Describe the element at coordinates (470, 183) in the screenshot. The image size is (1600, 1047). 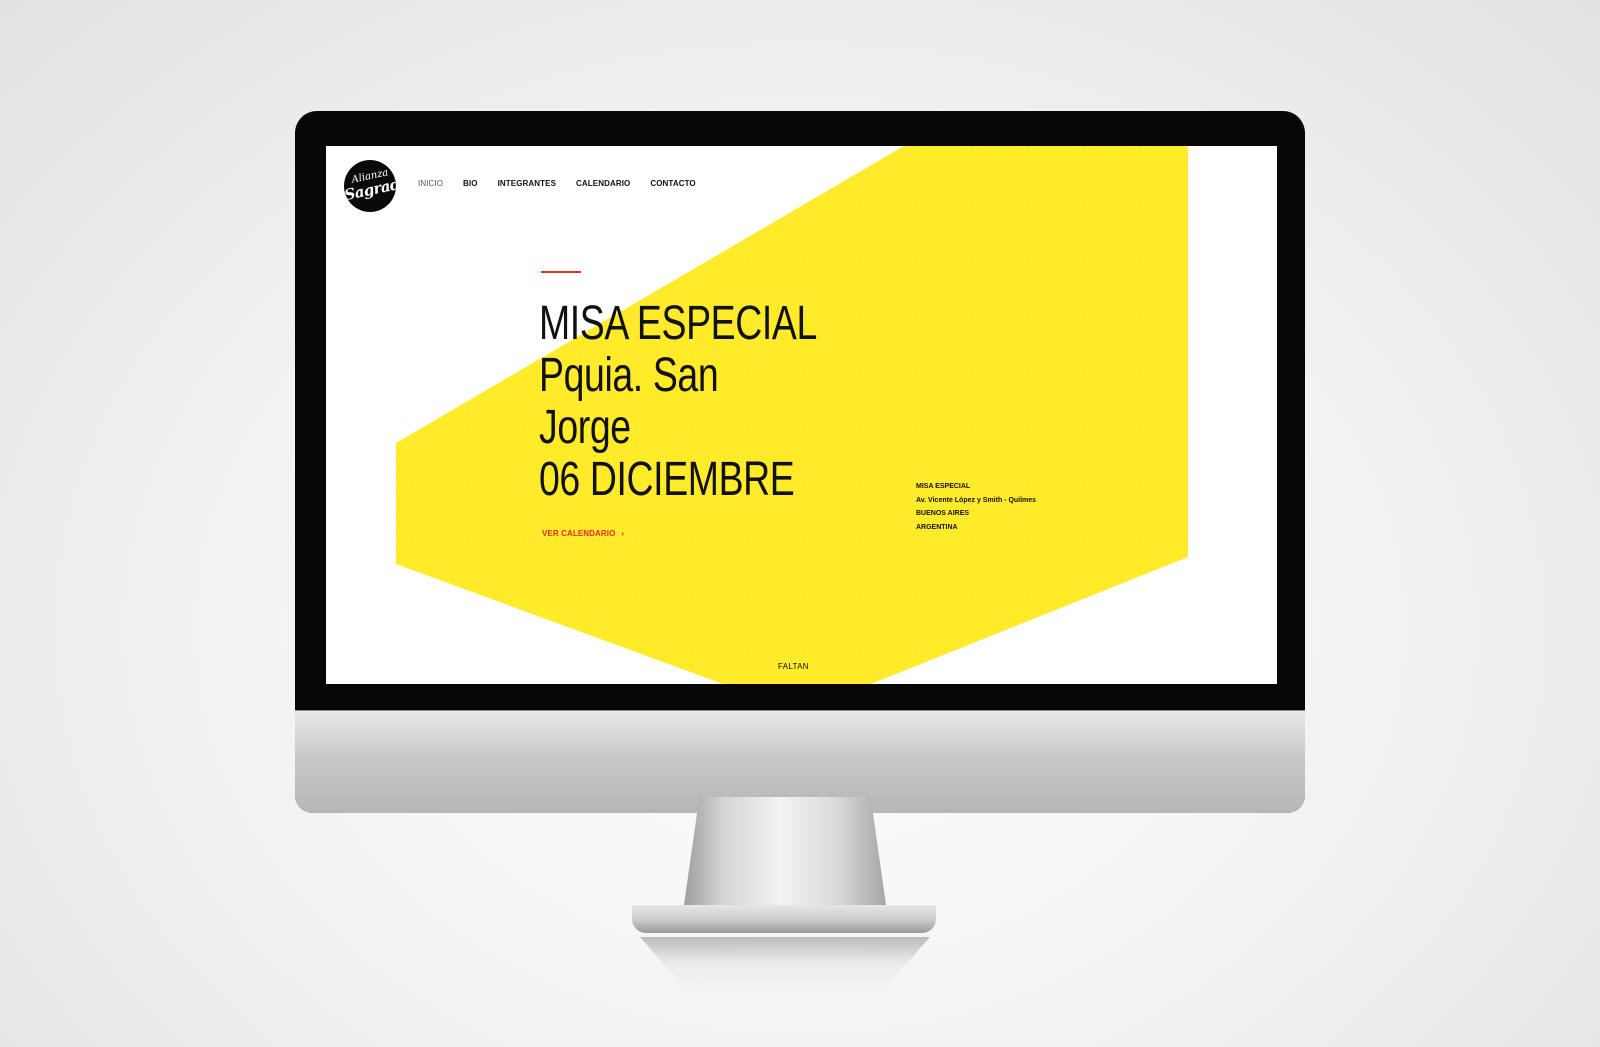
I see `nav-item-bio: BIO` at that location.